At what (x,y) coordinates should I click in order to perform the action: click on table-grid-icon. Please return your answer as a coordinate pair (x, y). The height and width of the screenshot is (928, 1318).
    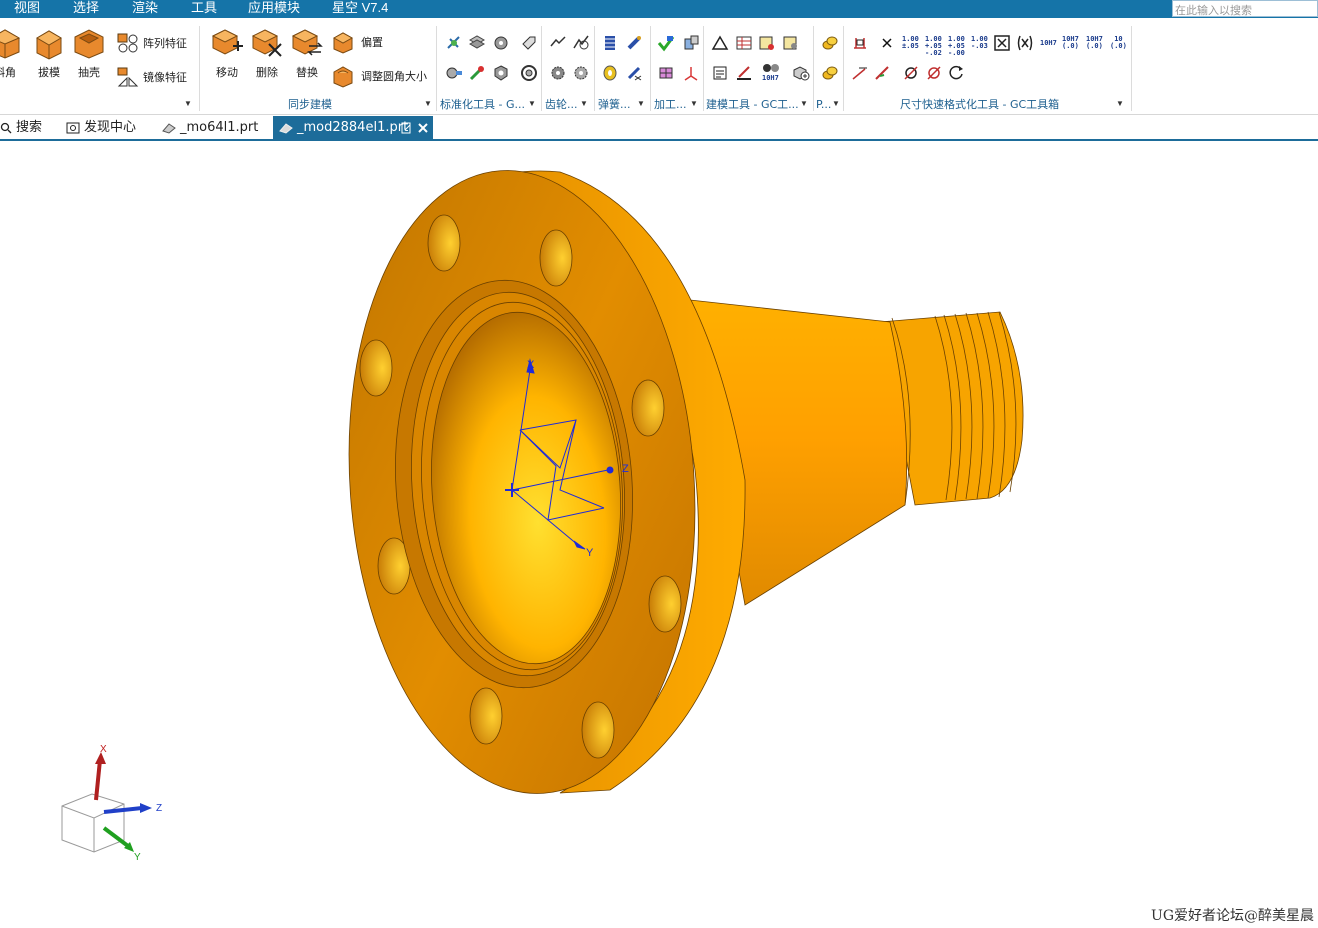
    Looking at the image, I should click on (744, 43).